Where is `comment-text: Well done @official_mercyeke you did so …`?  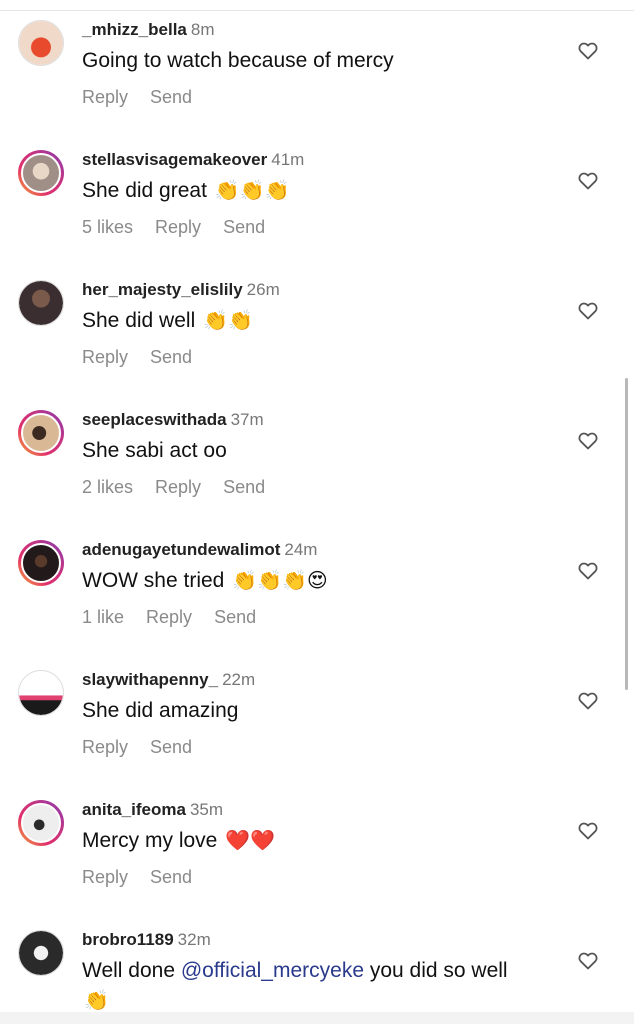 comment-text: Well done @official_mercyeke you did so … is located at coordinates (309, 986).